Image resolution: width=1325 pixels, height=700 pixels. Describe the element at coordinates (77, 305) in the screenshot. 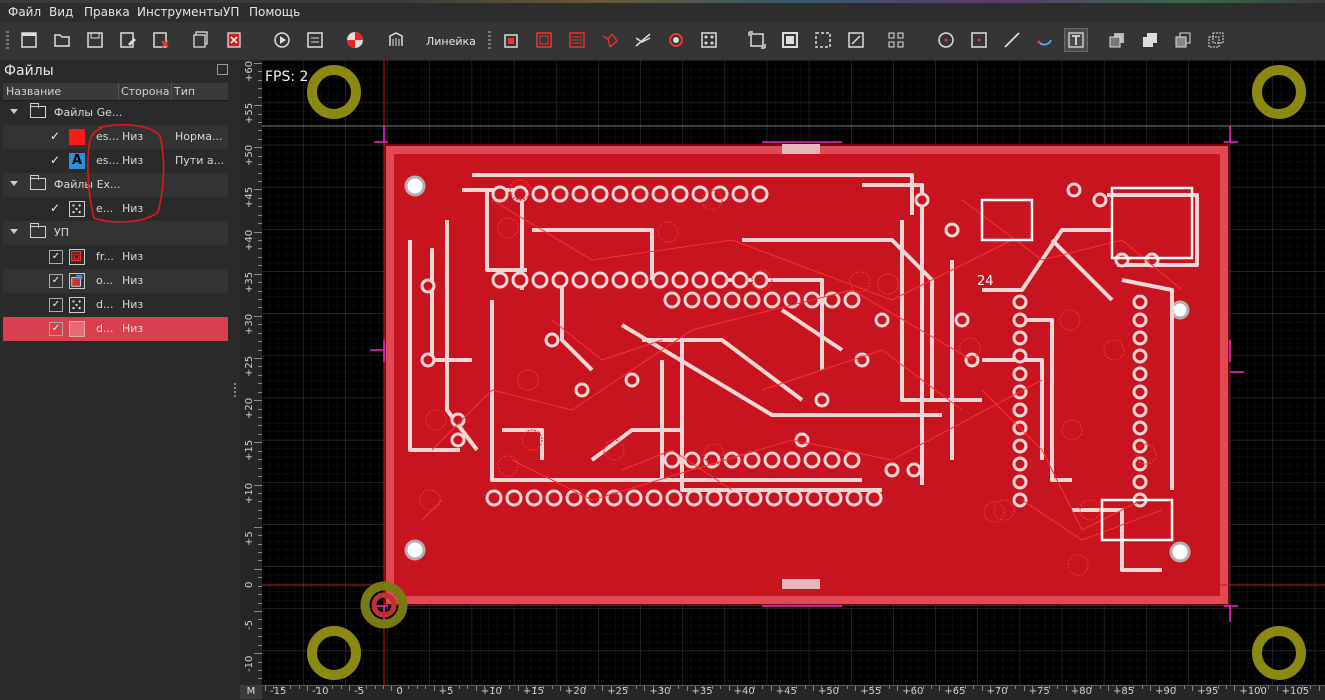

I see `drill-toolpath-icon` at that location.